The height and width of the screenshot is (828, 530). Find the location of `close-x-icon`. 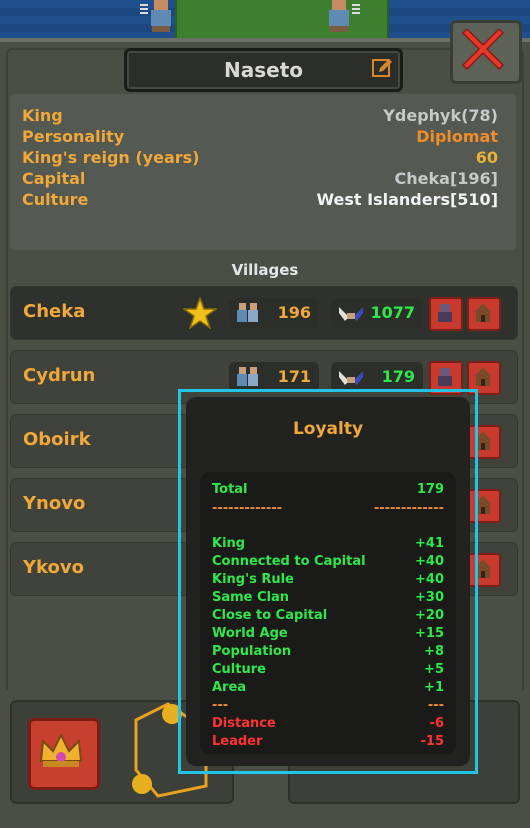

close-x-icon is located at coordinates (483, 49).